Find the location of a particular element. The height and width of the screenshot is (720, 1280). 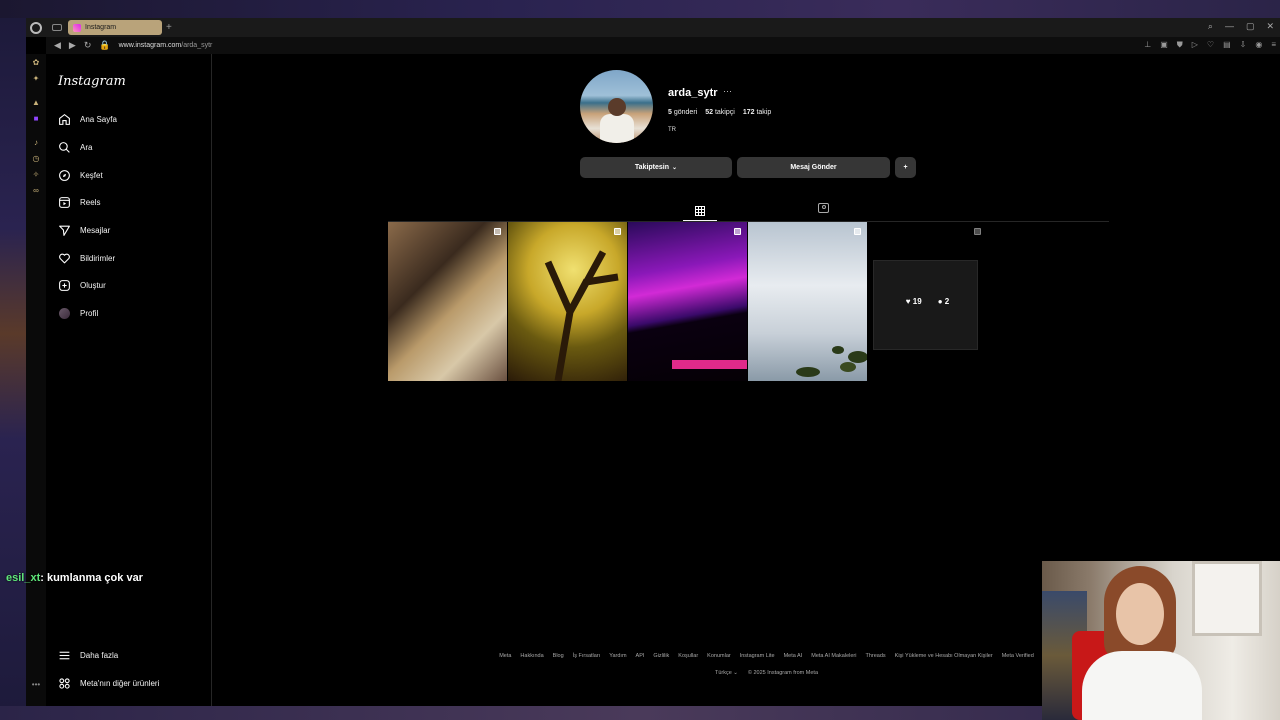

nav-notifications: Bildirimler is located at coordinates (85, 258).